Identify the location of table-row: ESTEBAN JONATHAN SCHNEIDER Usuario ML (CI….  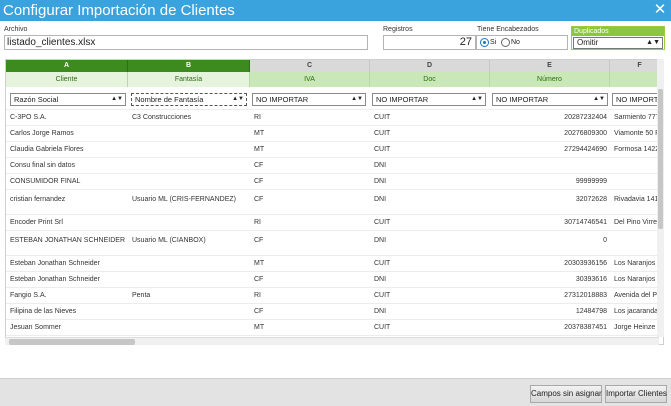
(334, 242).